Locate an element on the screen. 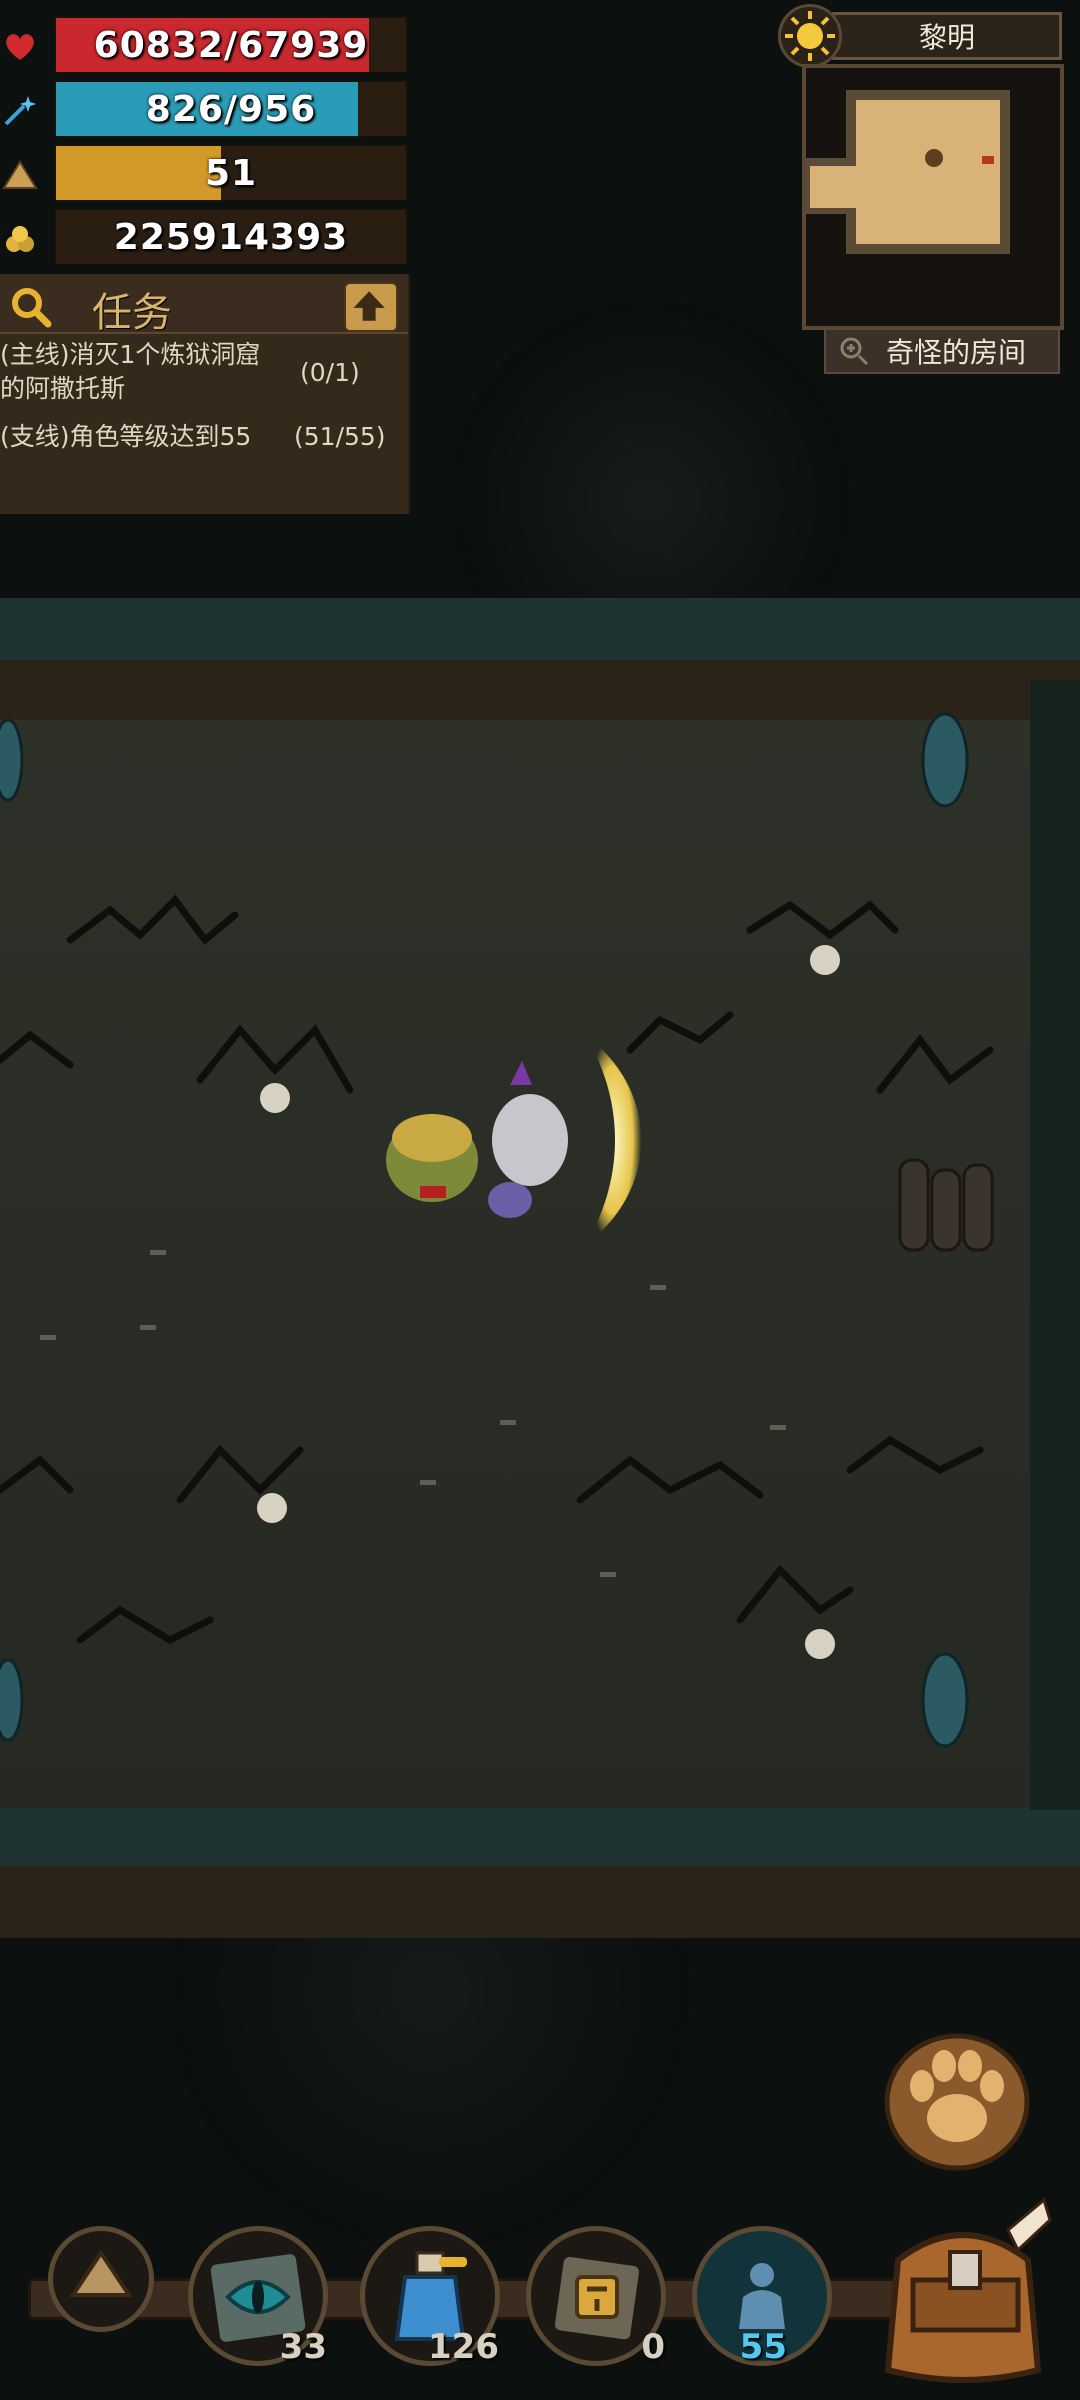 Image resolution: width=1080 pixels, height=2400 pixels. sun-icon is located at coordinates (810, 36).